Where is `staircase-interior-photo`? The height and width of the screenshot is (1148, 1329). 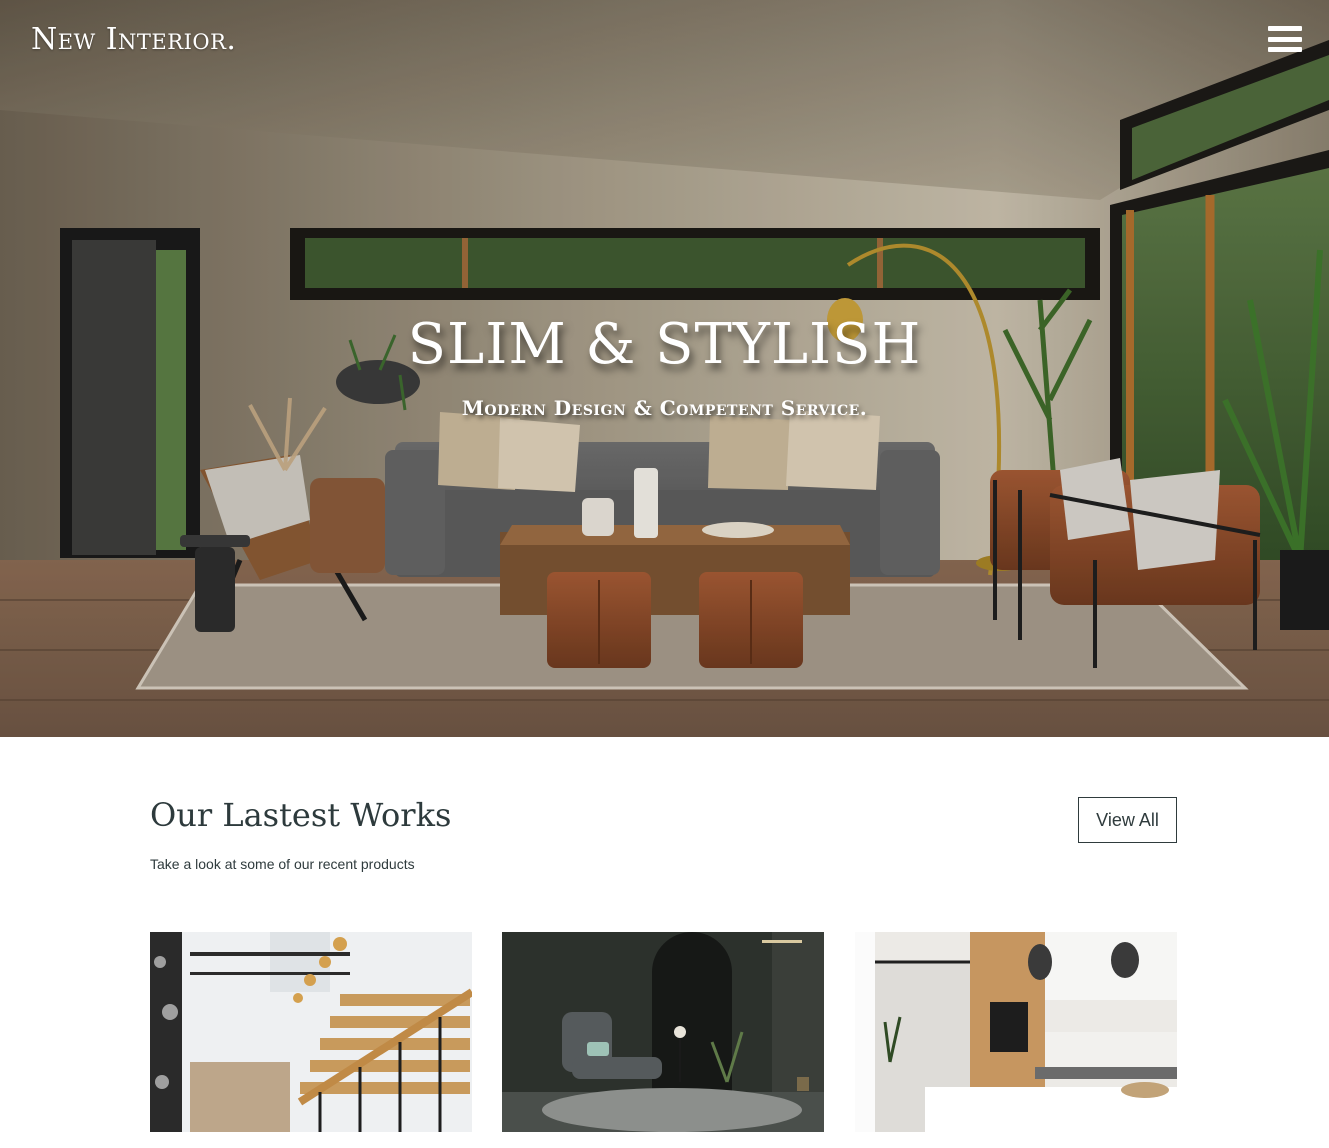
staircase-interior-photo is located at coordinates (311, 1032).